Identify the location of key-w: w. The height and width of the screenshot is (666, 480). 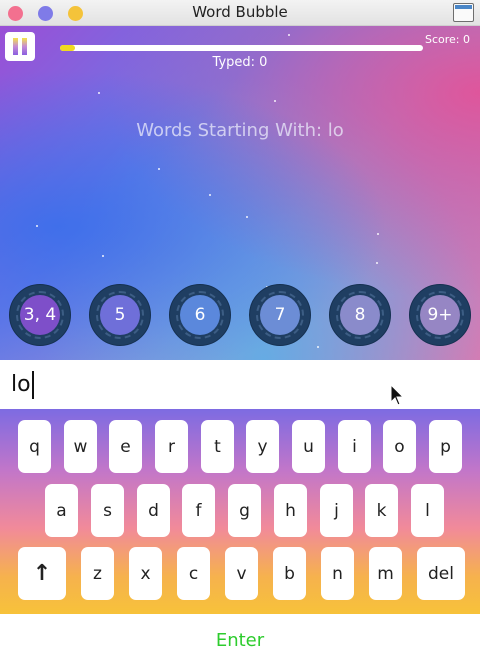
(80, 446).